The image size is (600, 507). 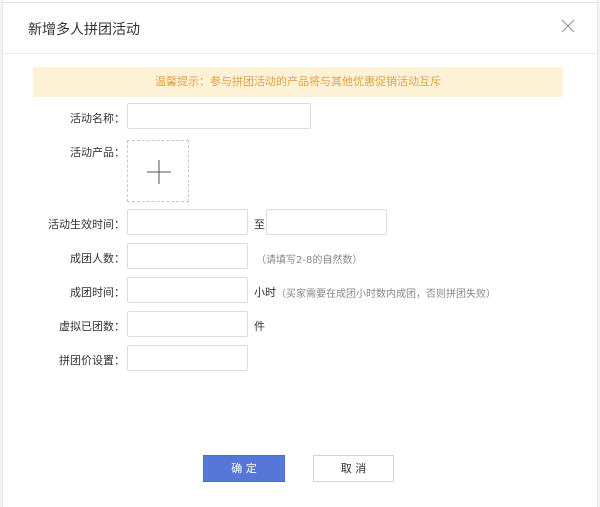 I want to click on group-duration-input, so click(x=187, y=290).